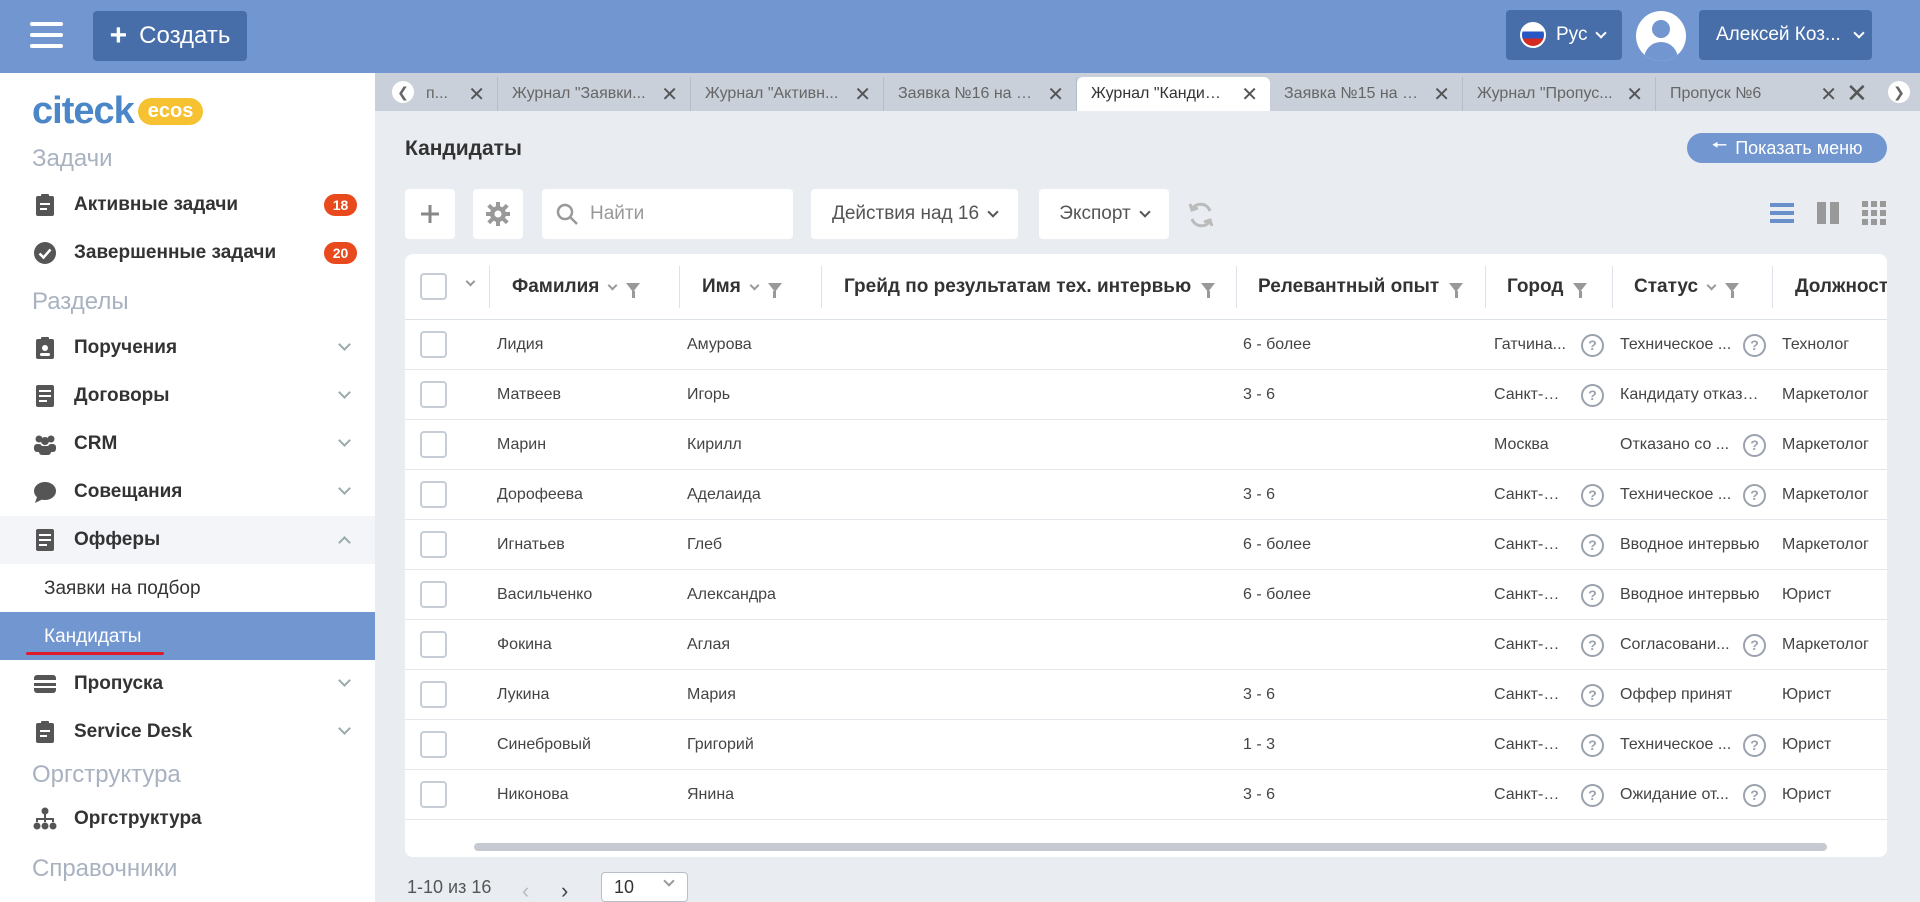 Image resolution: width=1920 pixels, height=902 pixels. What do you see at coordinates (525, 890) in the screenshot?
I see `prev-page-button: ‹` at bounding box center [525, 890].